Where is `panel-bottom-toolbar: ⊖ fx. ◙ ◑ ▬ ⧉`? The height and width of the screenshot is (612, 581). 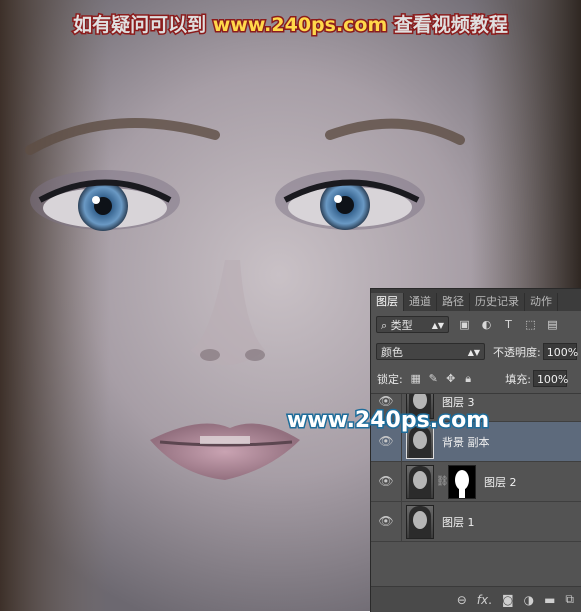 panel-bottom-toolbar: ⊖ fx. ◙ ◑ ▬ ⧉ is located at coordinates (476, 599).